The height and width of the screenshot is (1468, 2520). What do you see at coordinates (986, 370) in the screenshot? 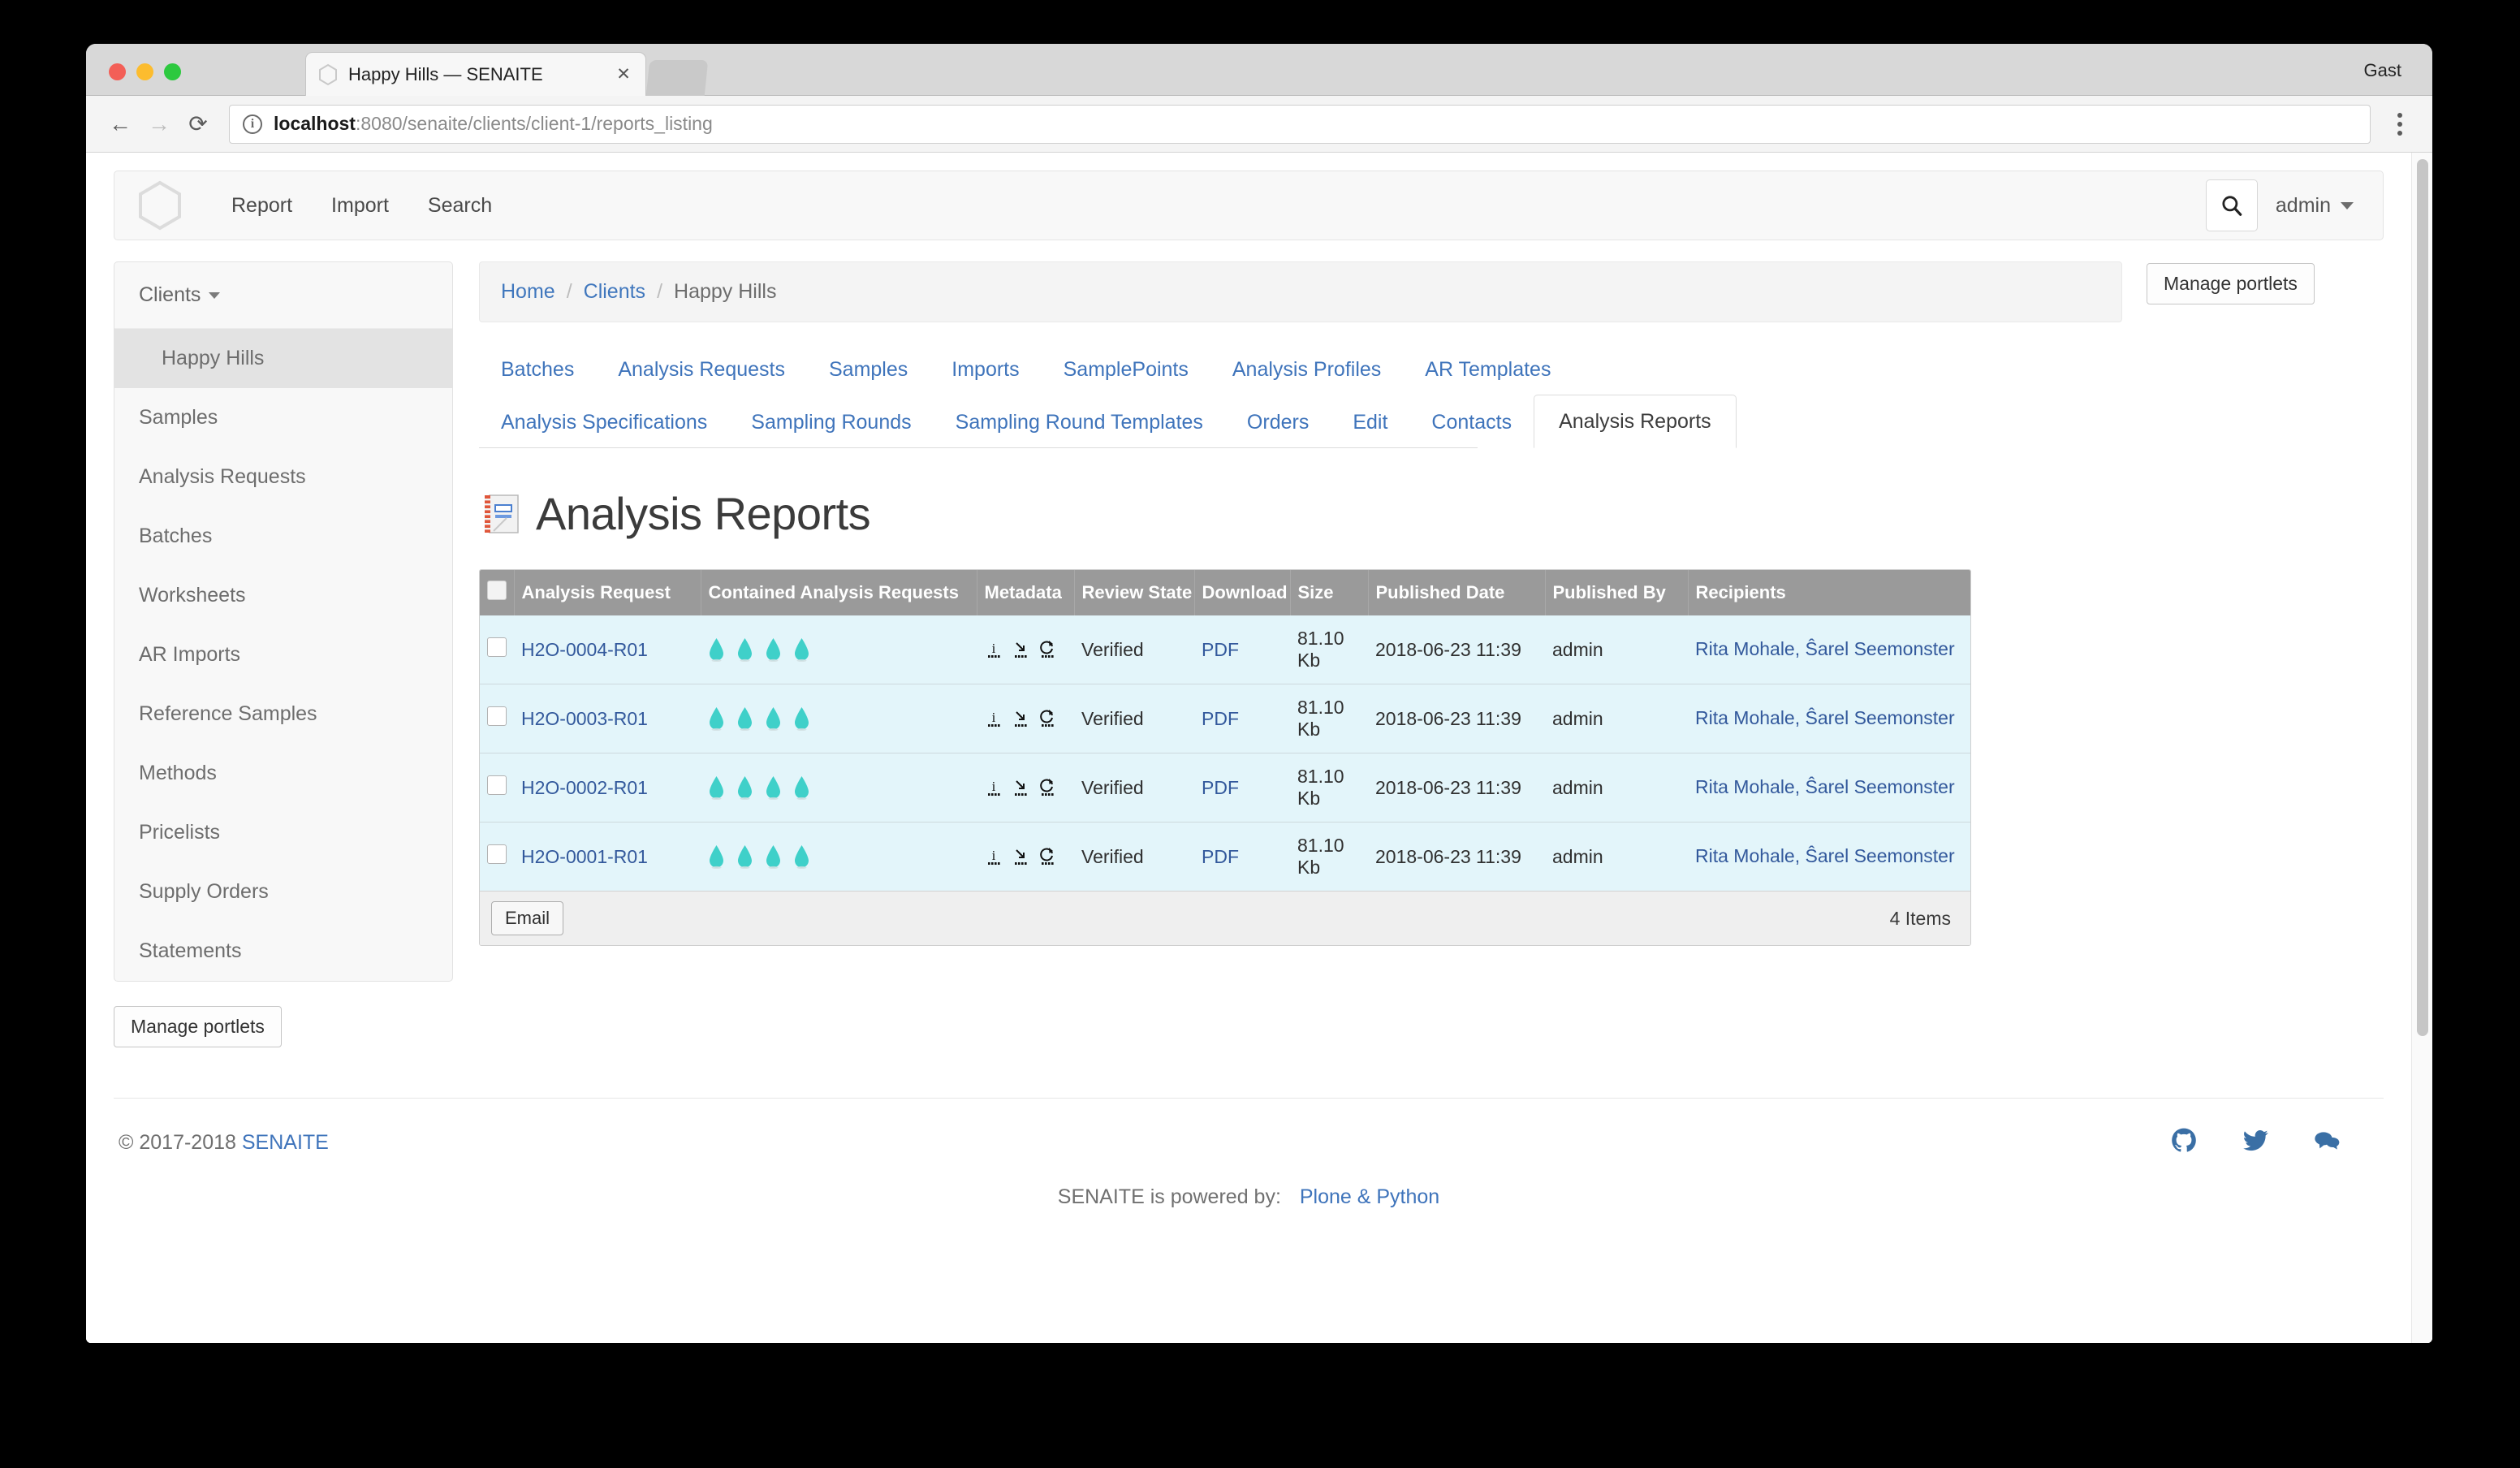
I see `tab-imports: Imports` at bounding box center [986, 370].